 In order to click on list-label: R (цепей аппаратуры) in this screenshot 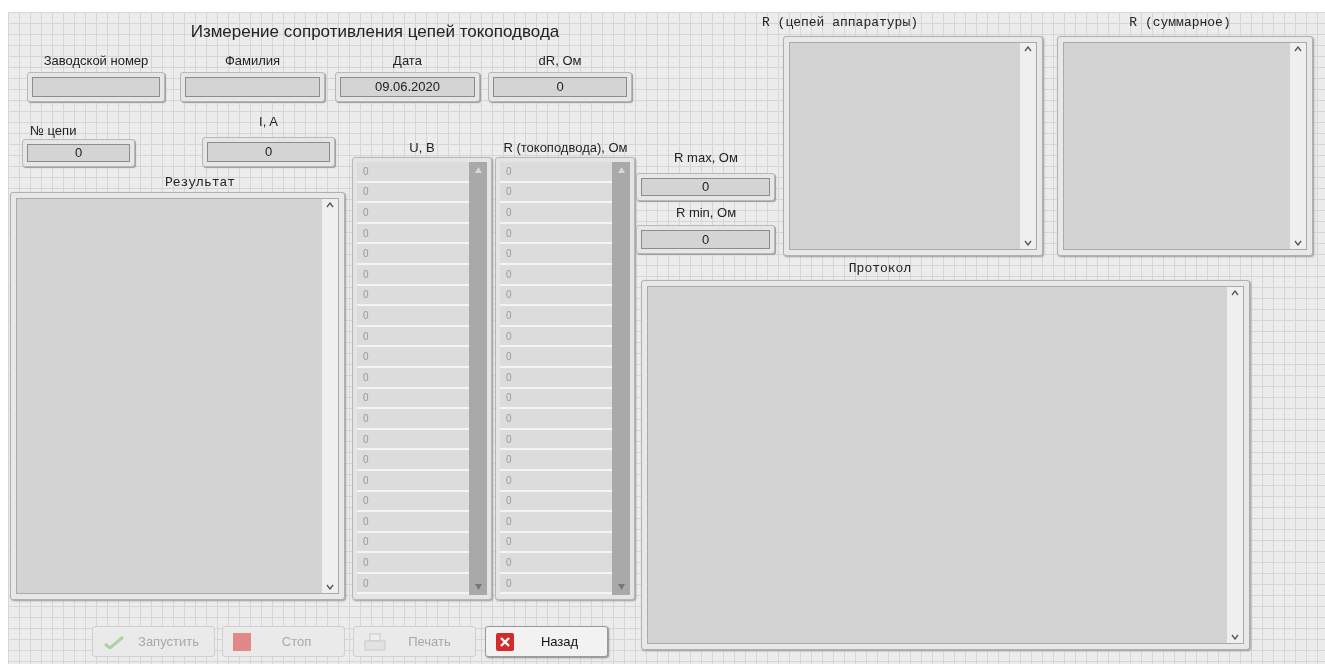, I will do `click(840, 23)`.